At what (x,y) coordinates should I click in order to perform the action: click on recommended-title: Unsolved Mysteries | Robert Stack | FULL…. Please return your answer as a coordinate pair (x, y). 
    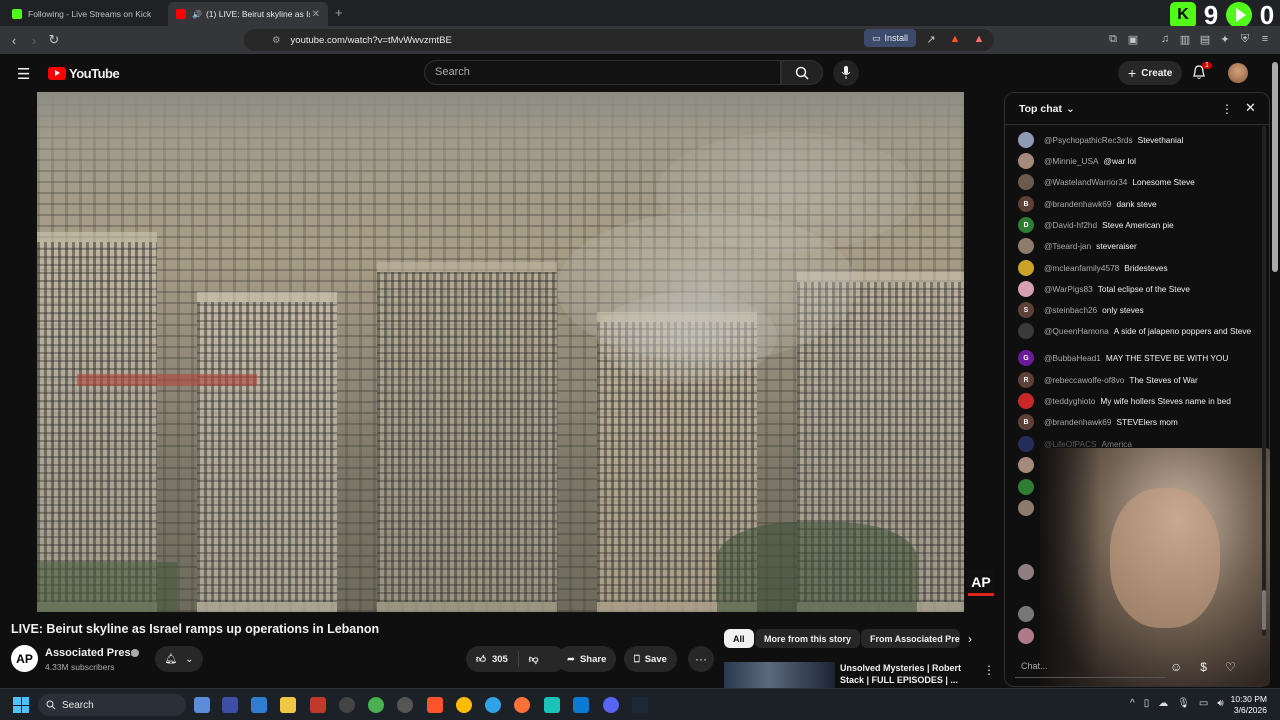
    Looking at the image, I should click on (905, 674).